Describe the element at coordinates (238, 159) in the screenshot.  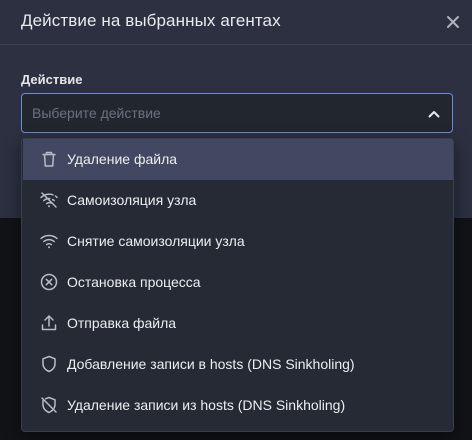
I see `option-delete-file: Удаление файла` at that location.